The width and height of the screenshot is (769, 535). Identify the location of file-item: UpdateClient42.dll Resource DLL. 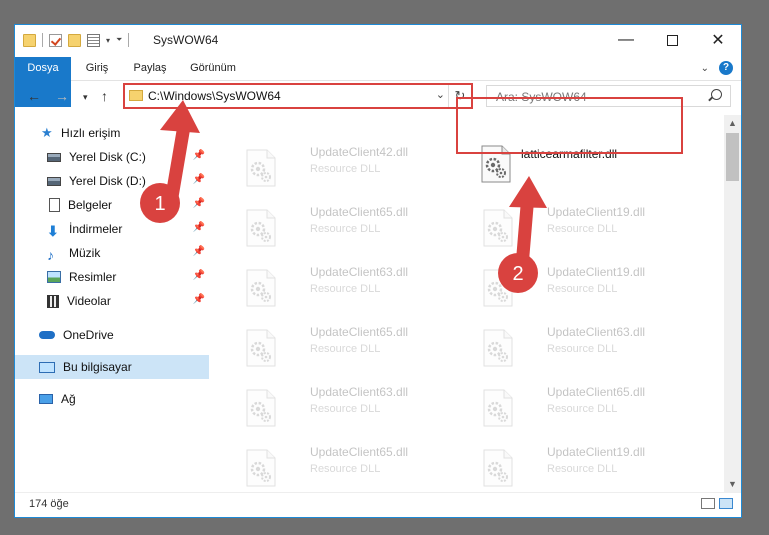
(351, 166).